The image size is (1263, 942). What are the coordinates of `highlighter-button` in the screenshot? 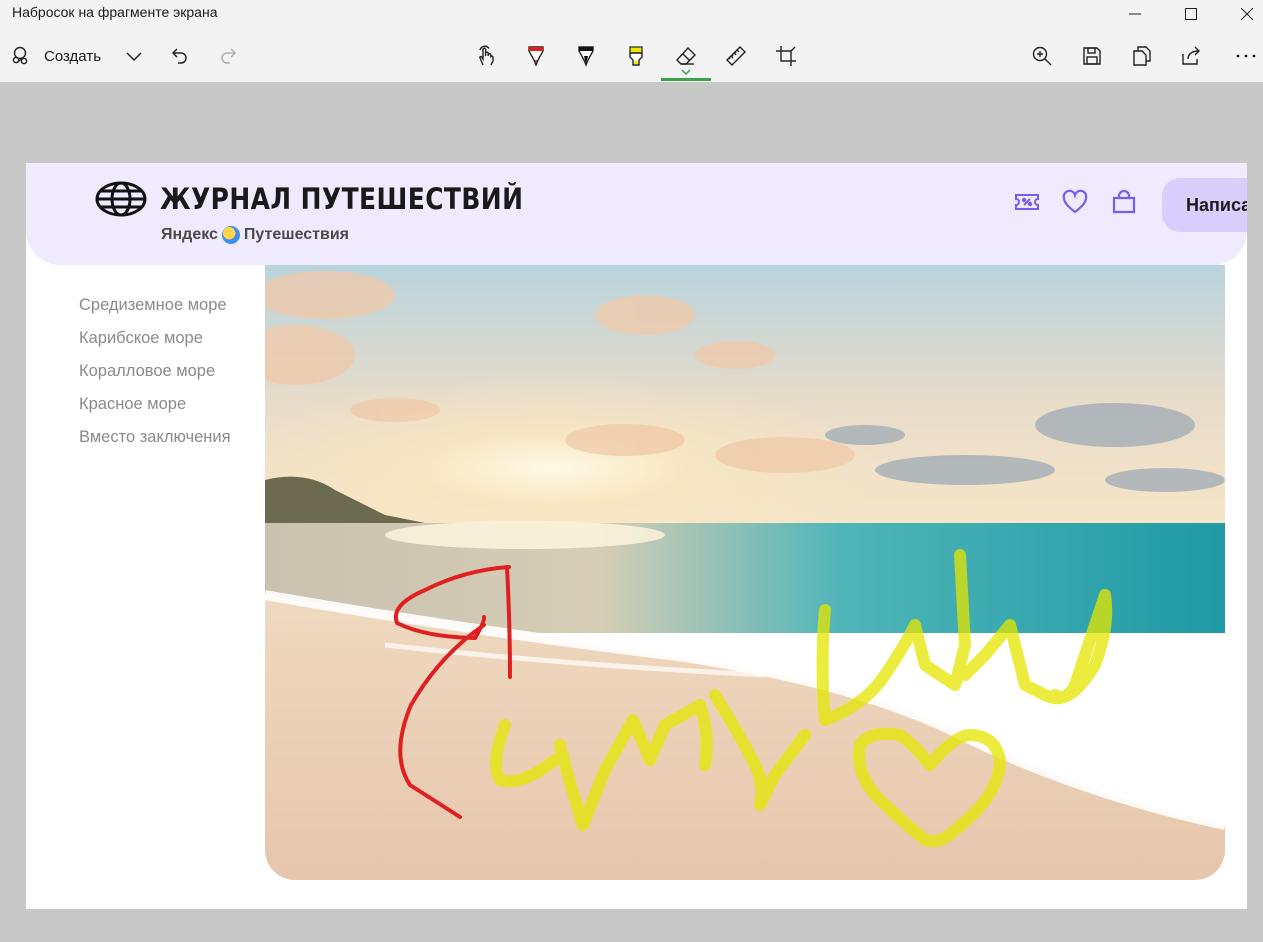 It's located at (636, 56).